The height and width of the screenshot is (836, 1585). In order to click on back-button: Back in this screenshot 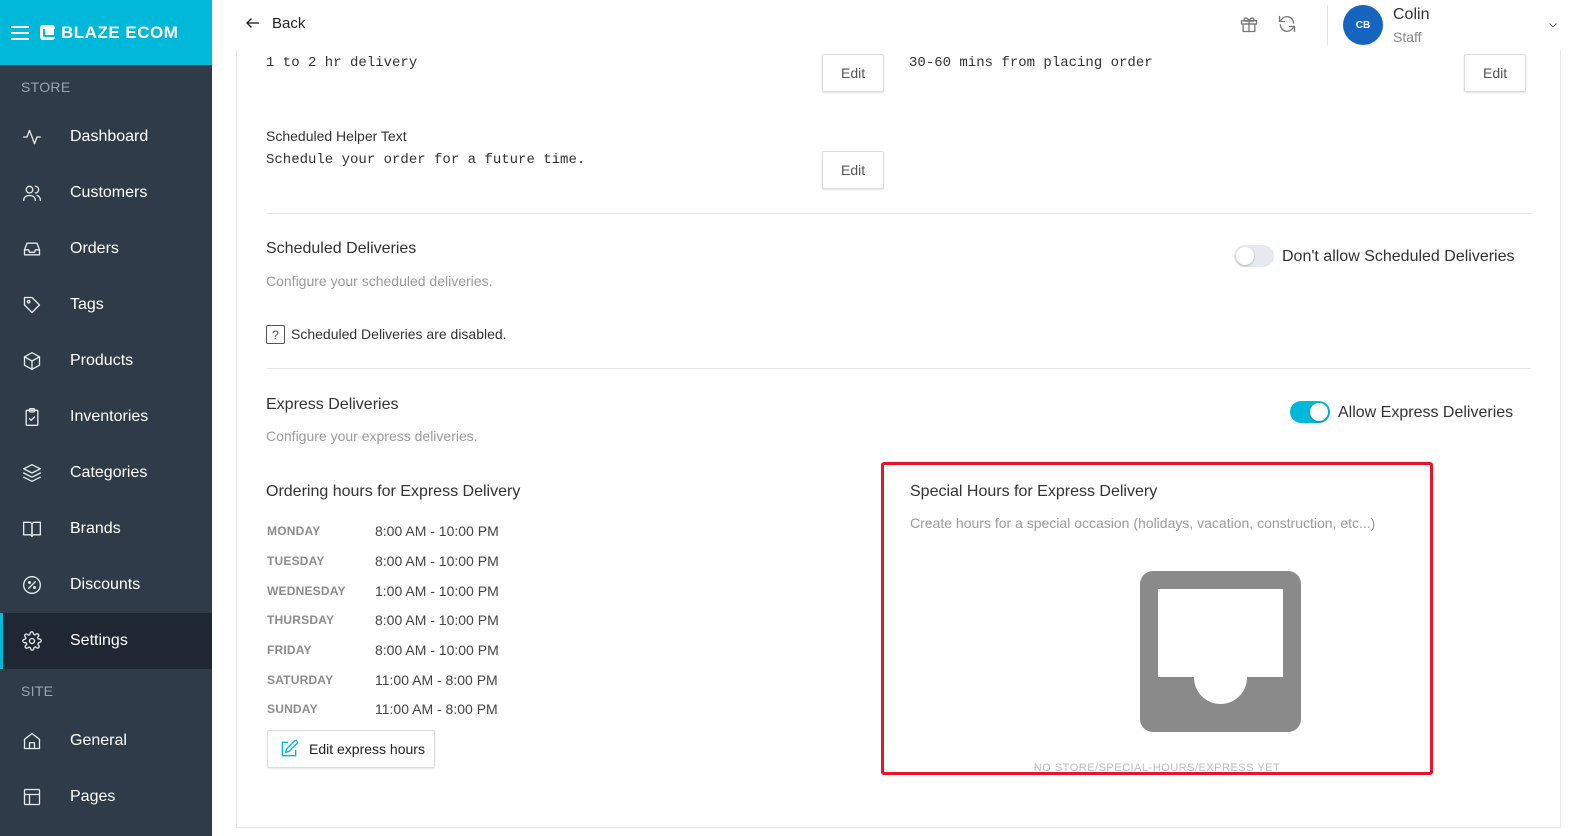, I will do `click(274, 23)`.